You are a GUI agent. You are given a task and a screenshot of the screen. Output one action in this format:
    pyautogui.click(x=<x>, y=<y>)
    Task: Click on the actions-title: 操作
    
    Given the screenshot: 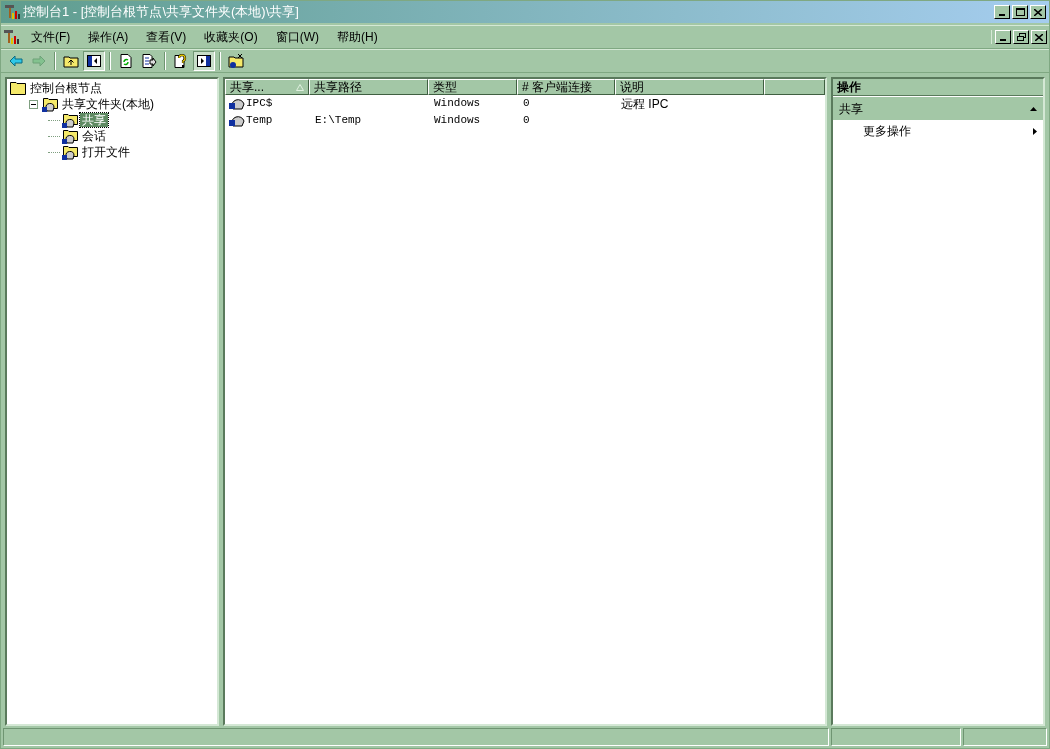 What is the action you would take?
    pyautogui.click(x=938, y=87)
    